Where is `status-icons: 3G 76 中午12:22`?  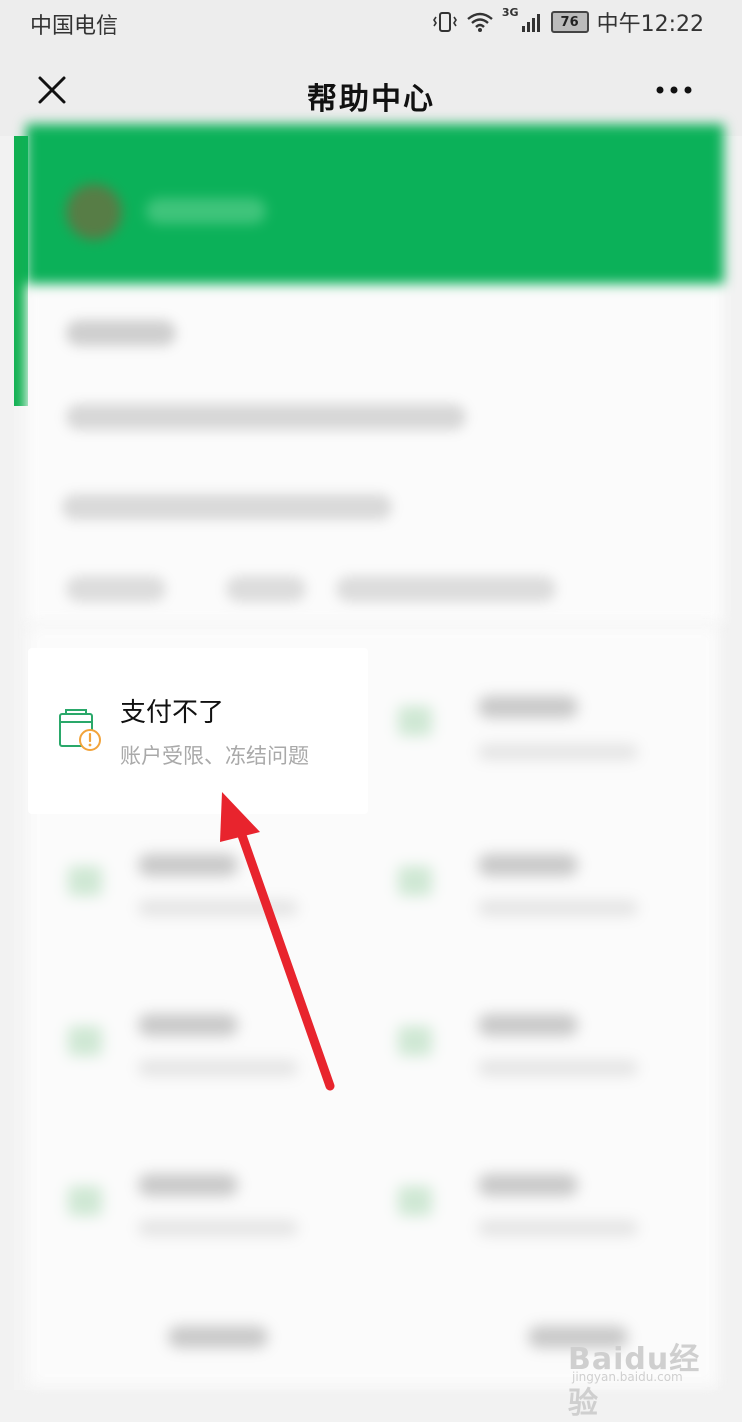 status-icons: 3G 76 中午12:22 is located at coordinates (568, 22).